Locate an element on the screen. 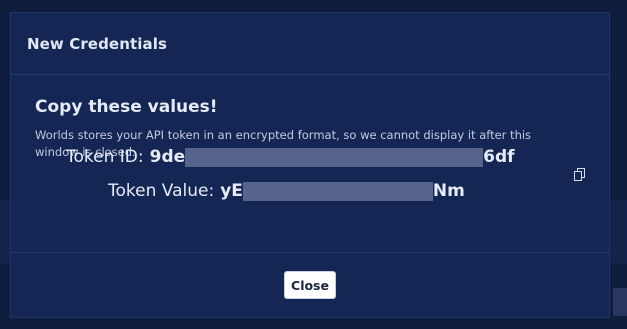  token-id-redaction is located at coordinates (334, 157).